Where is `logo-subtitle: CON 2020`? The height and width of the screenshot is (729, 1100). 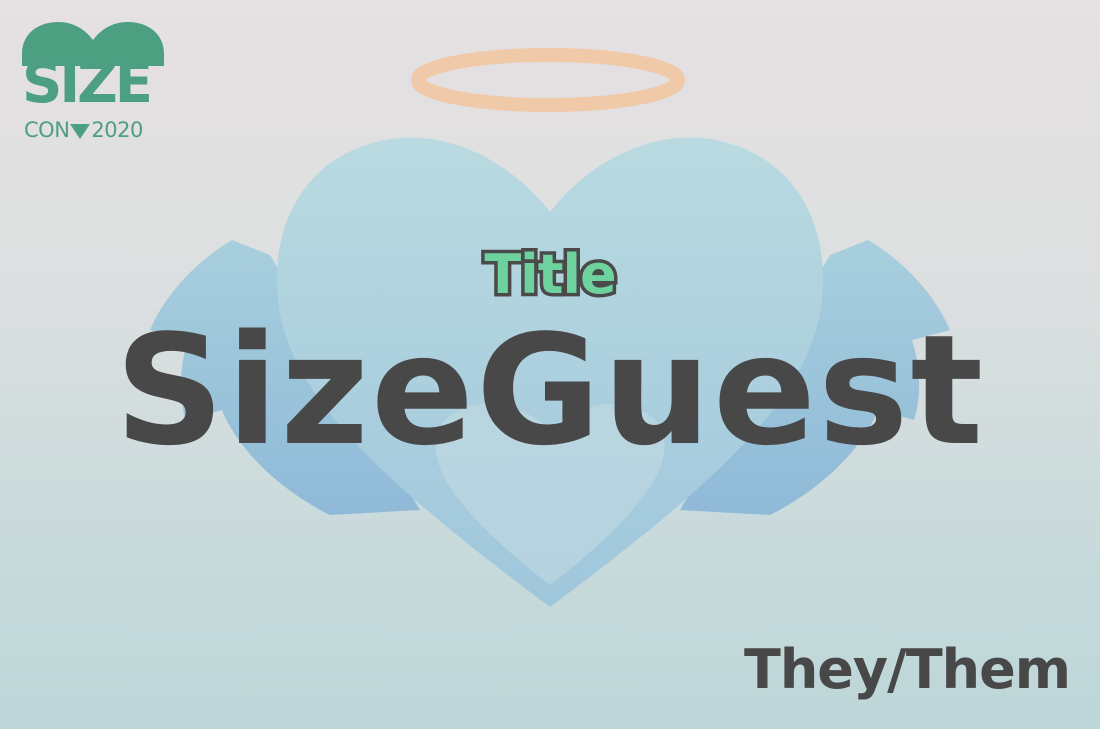
logo-subtitle: CON 2020 is located at coordinates (83, 130).